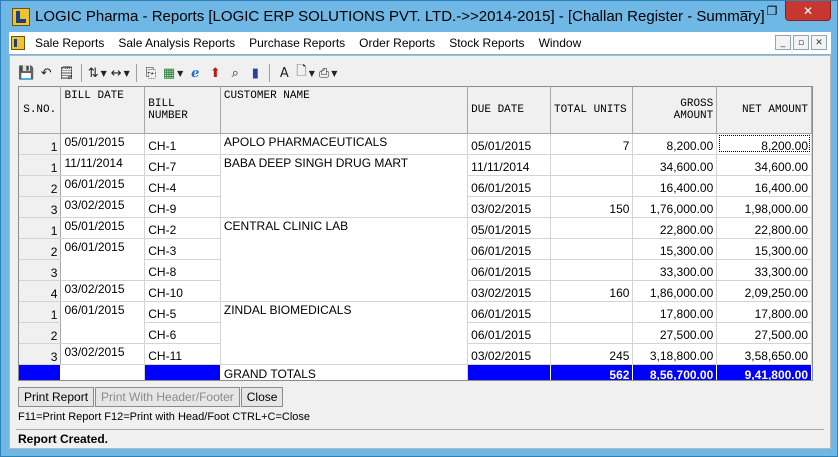  What do you see at coordinates (182, 110) in the screenshot?
I see `header-bill-number: BILL NUMBER` at bounding box center [182, 110].